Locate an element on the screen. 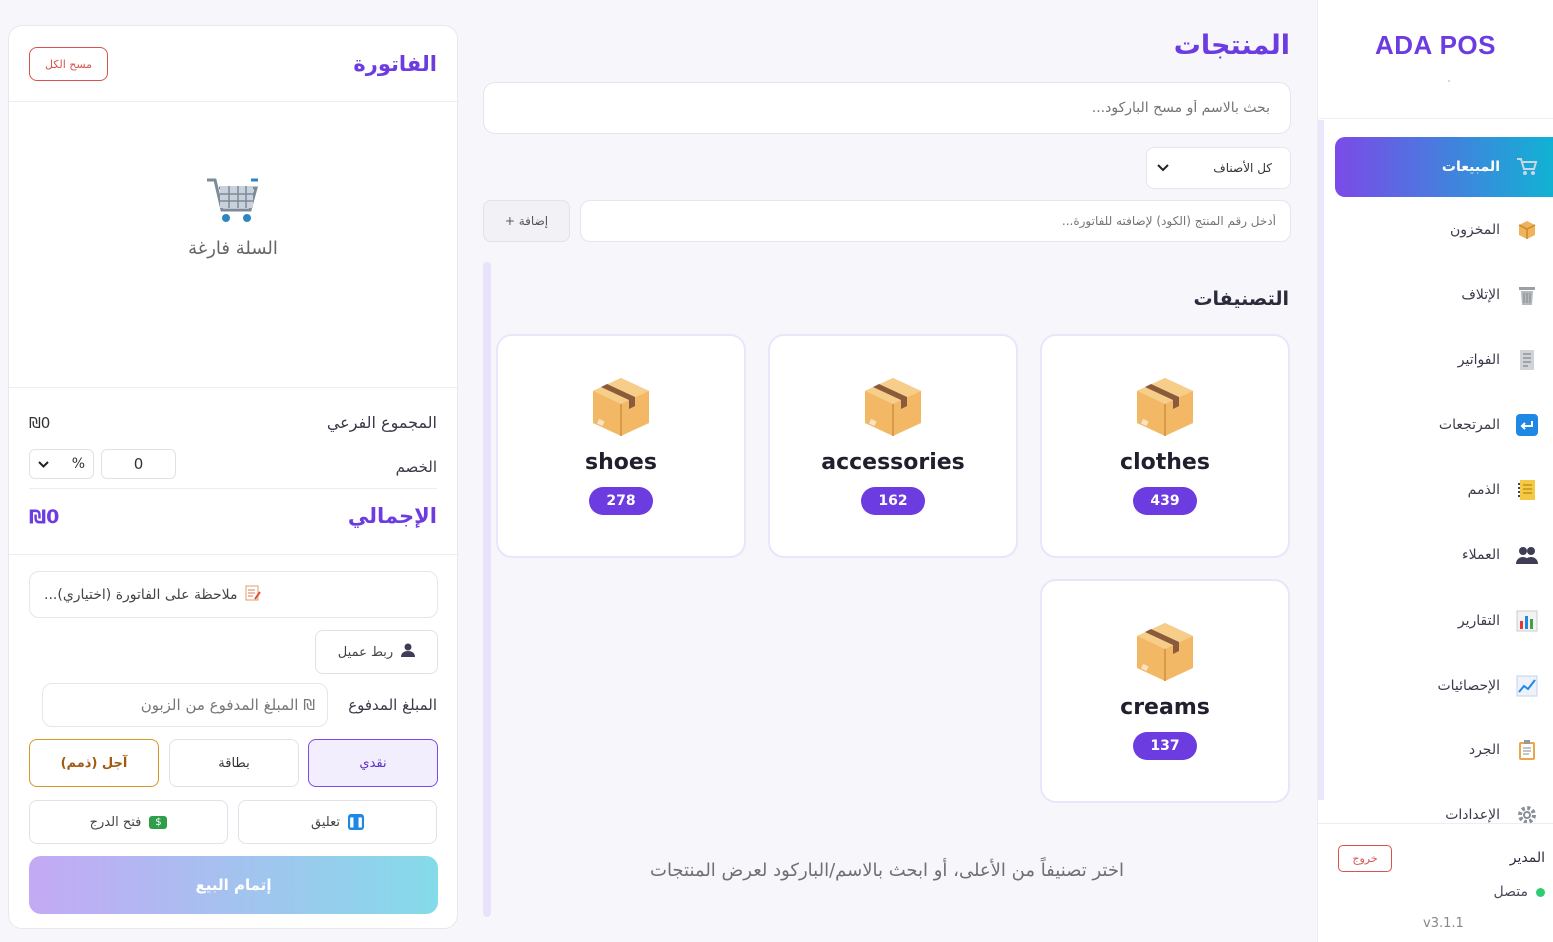 Image resolution: width=1553 pixels, height=942 pixels. sidebar-item-reports: التقارير is located at coordinates (1444, 621).